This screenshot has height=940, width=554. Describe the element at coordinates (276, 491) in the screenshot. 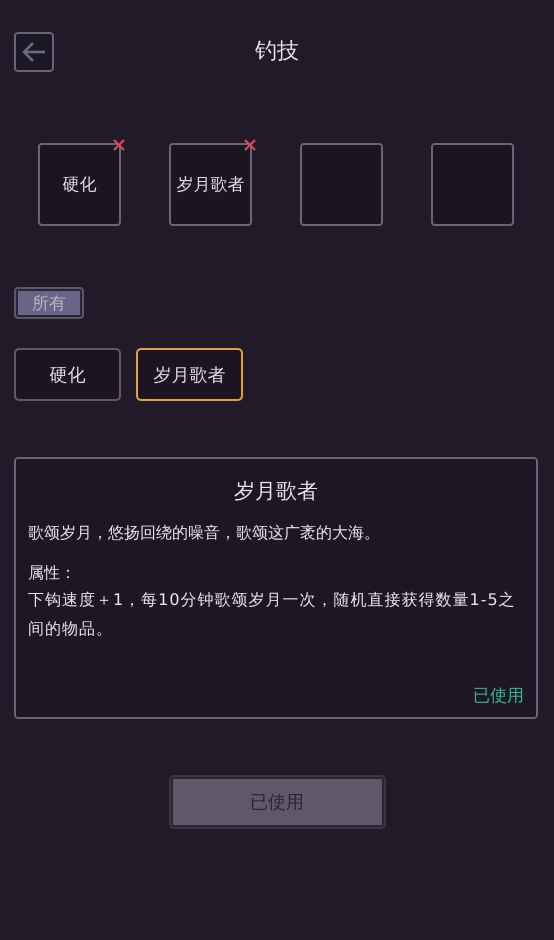

I see `skill-name: 岁月歌者` at that location.